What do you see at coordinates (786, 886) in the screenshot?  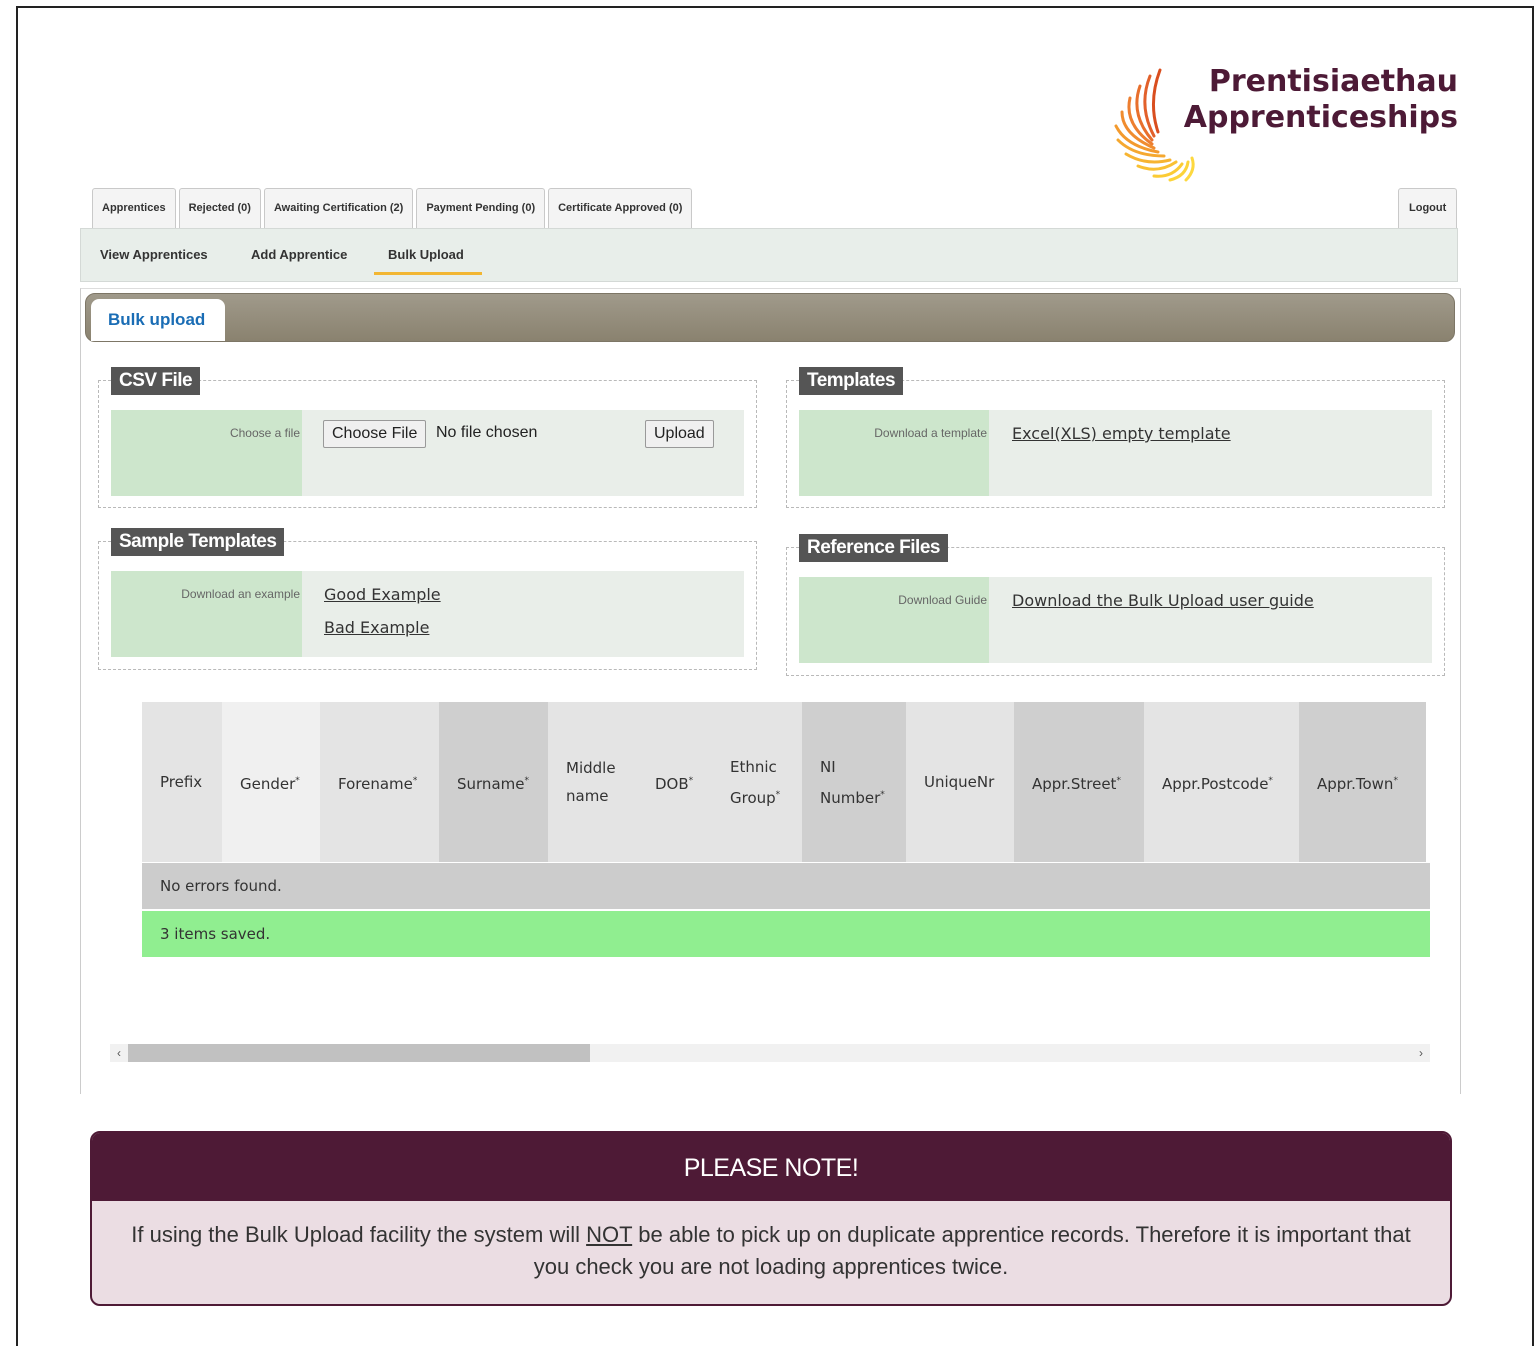 I see `errors-status-row: No errors found.` at bounding box center [786, 886].